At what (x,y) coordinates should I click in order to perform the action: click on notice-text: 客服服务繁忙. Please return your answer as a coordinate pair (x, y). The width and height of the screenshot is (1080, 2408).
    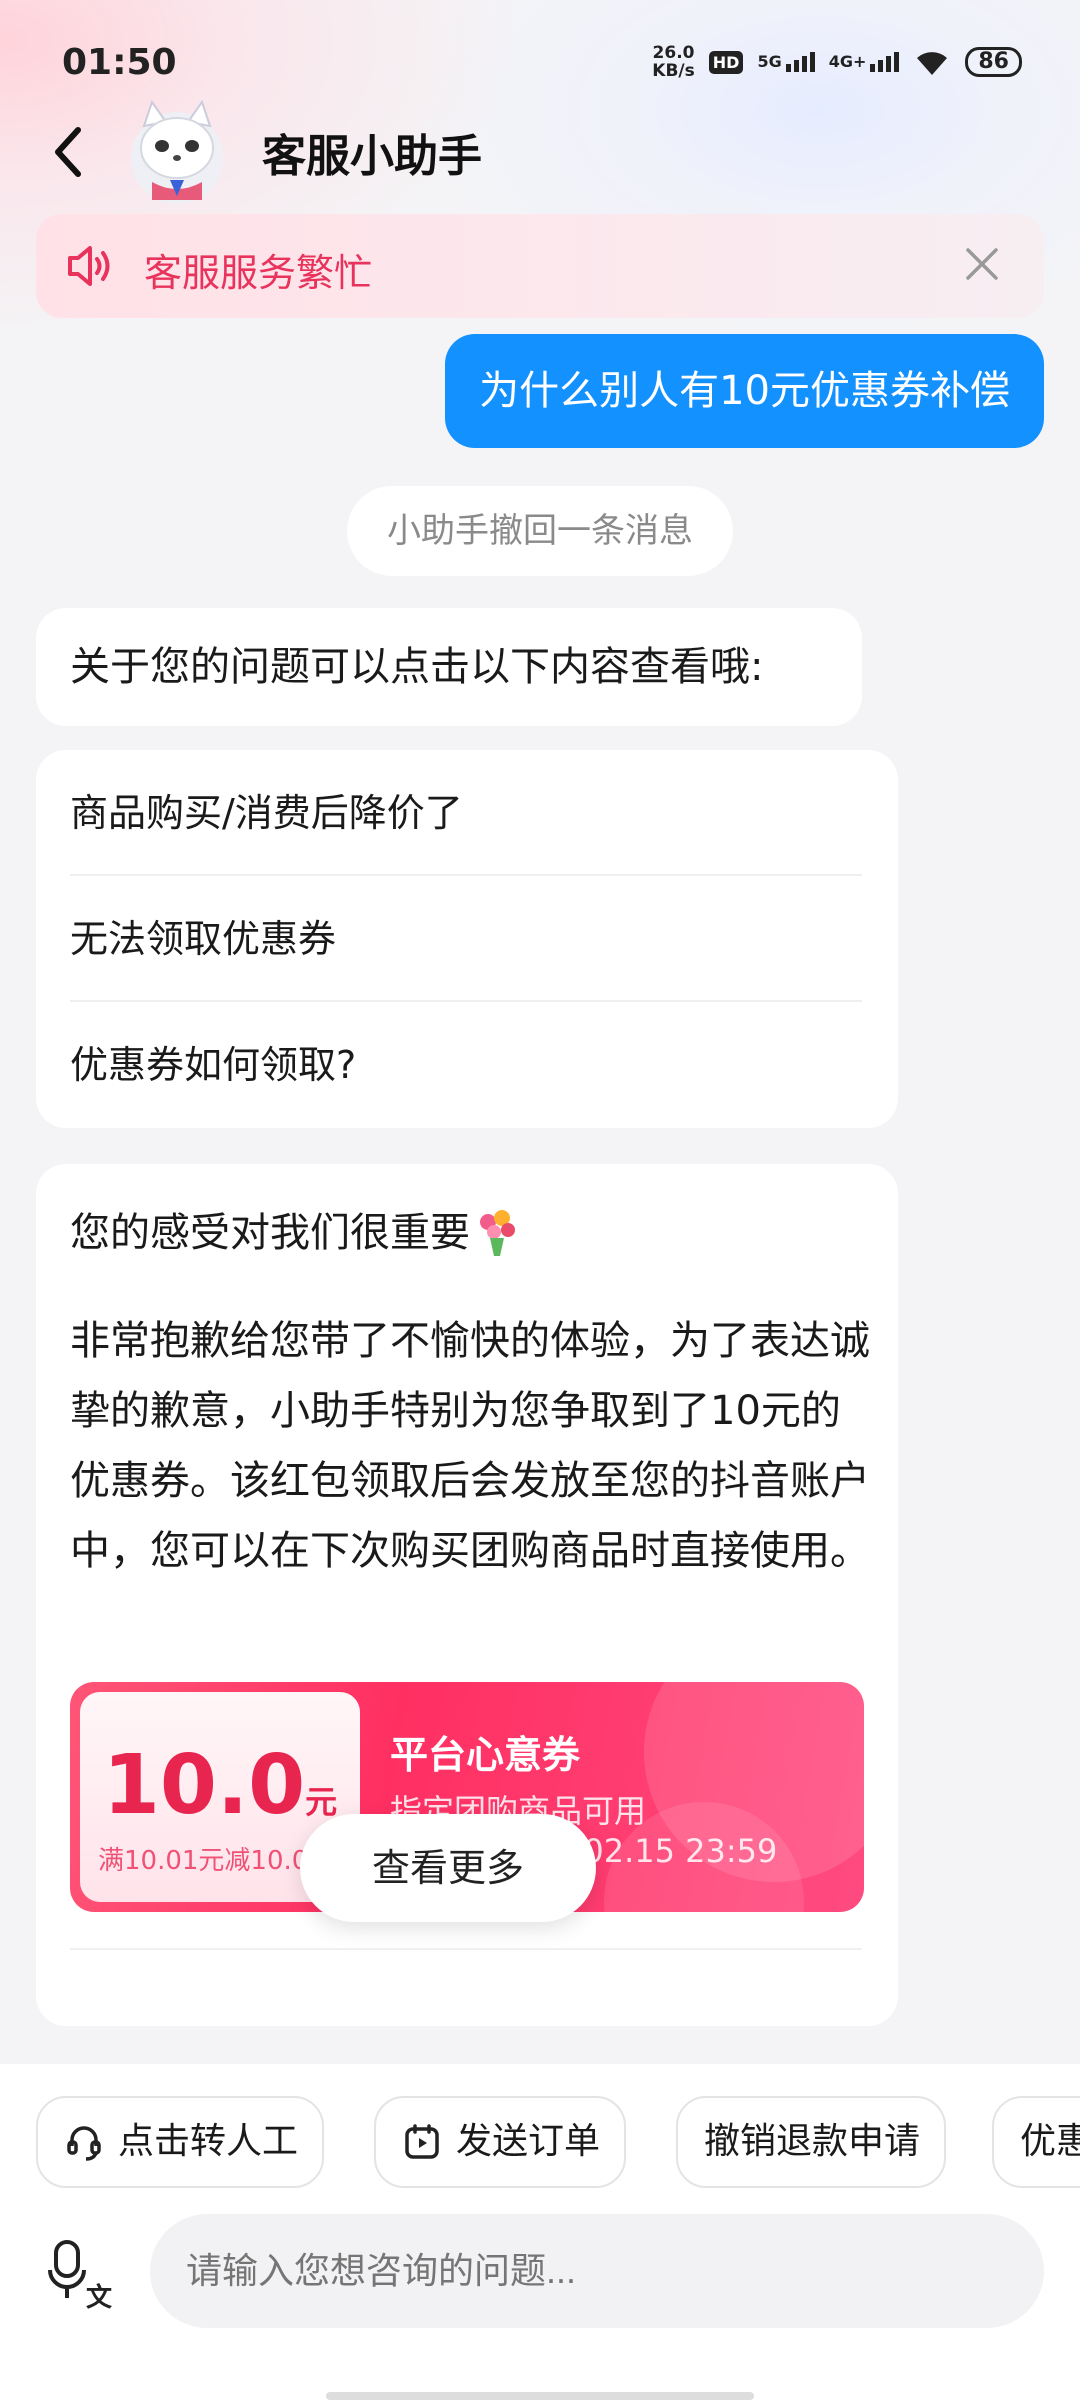
    Looking at the image, I should click on (258, 273).